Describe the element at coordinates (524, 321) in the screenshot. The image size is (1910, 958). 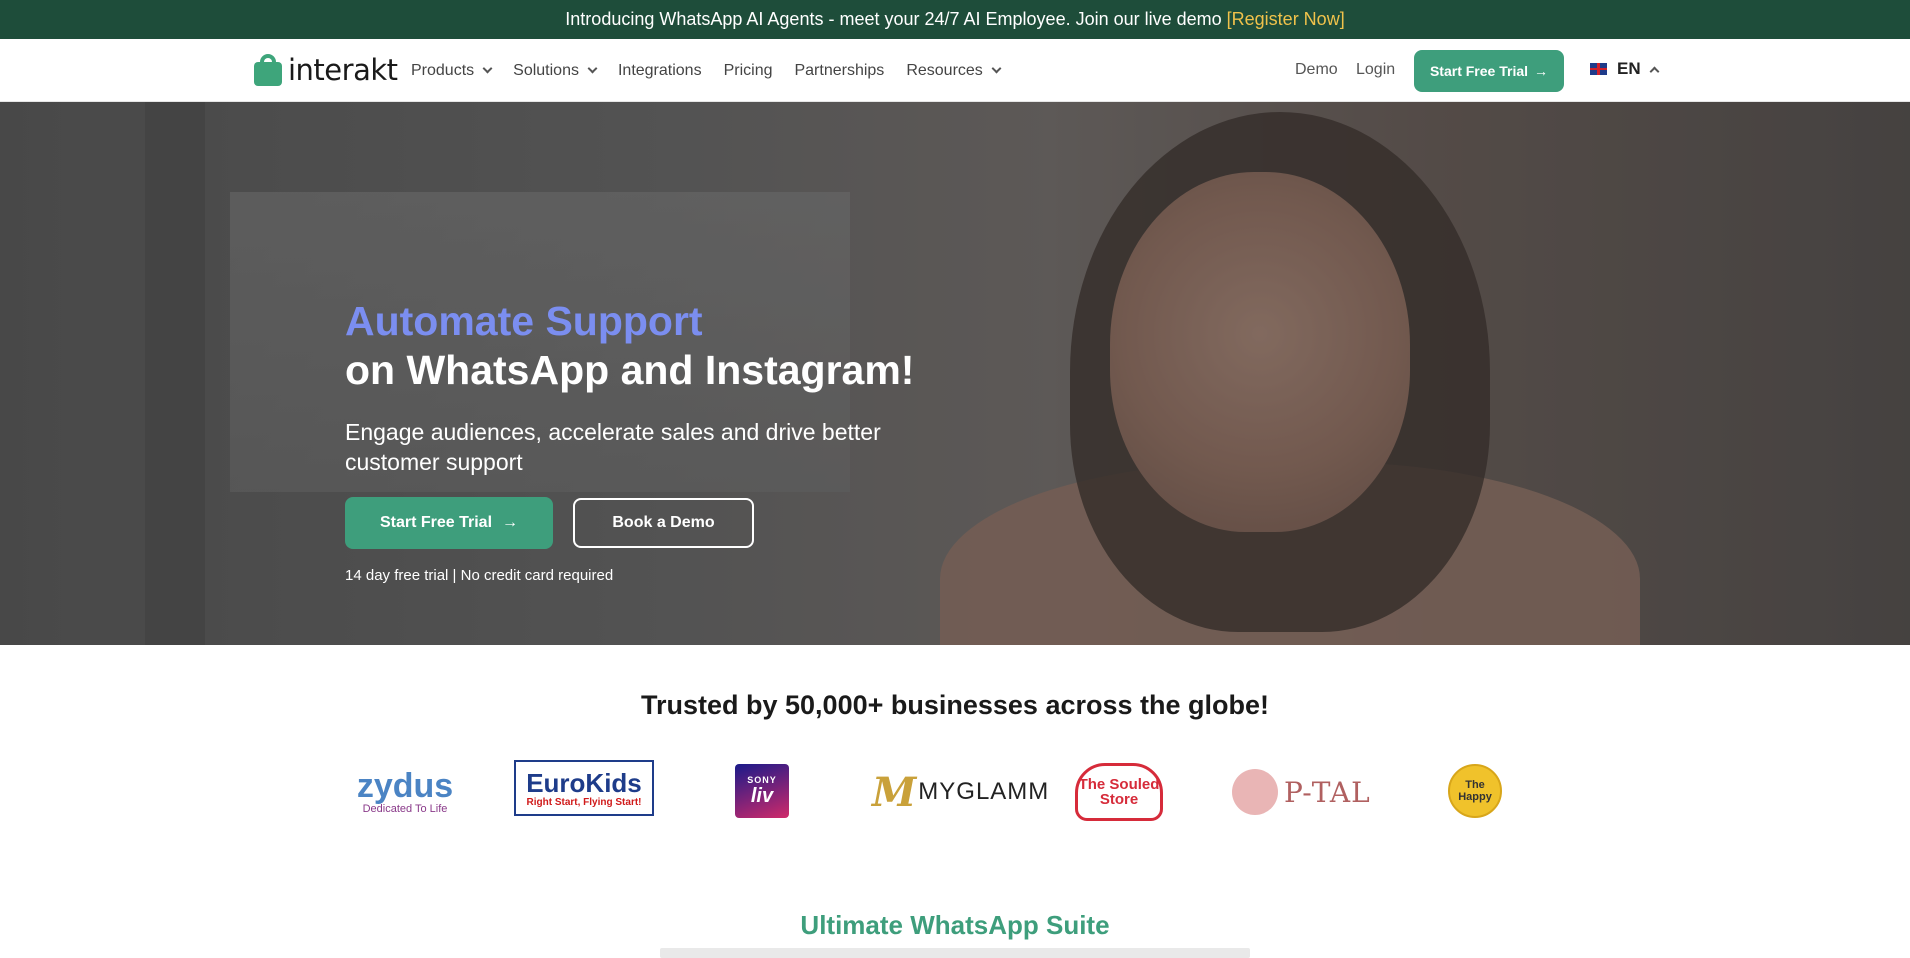
I see `hero-title-highlight: Automate Support` at that location.